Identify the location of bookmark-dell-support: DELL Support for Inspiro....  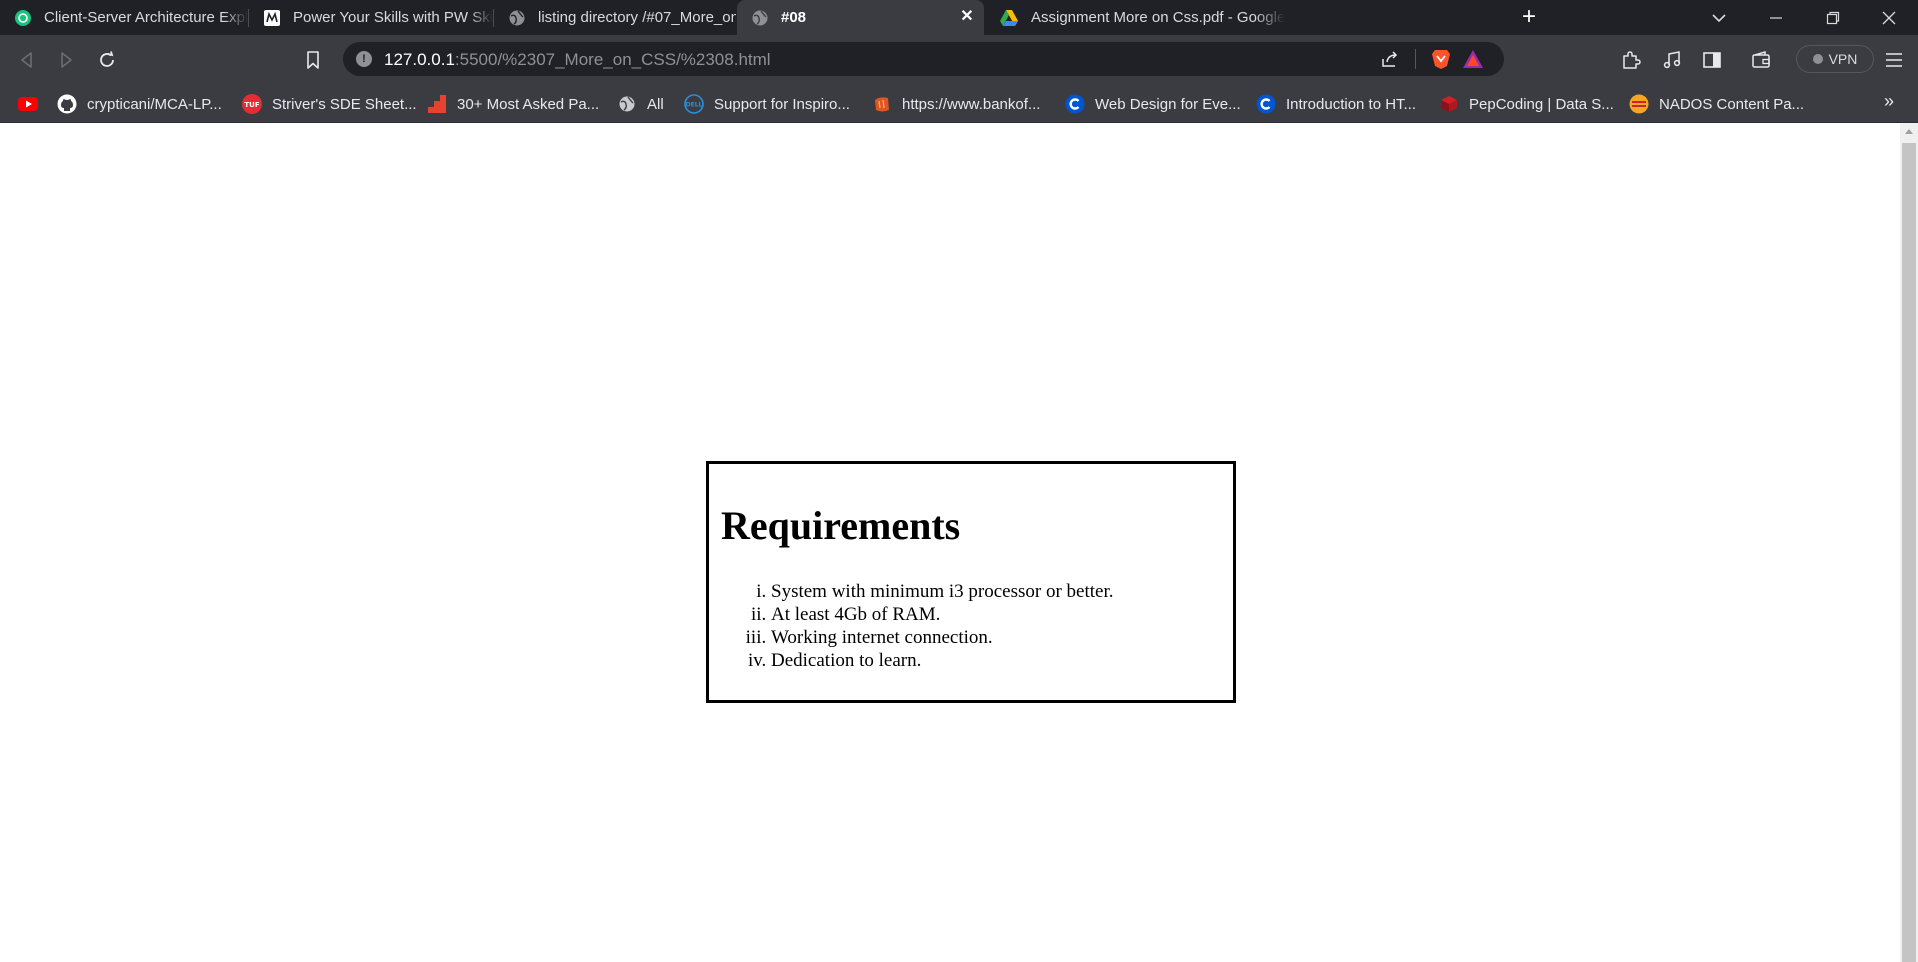
(767, 104).